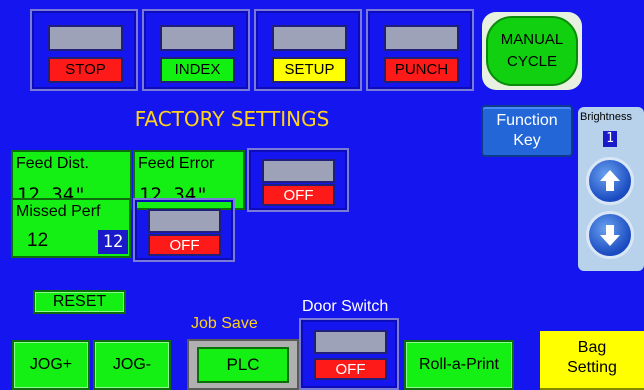  What do you see at coordinates (345, 306) in the screenshot?
I see `door-switch-label: Door Switch` at bounding box center [345, 306].